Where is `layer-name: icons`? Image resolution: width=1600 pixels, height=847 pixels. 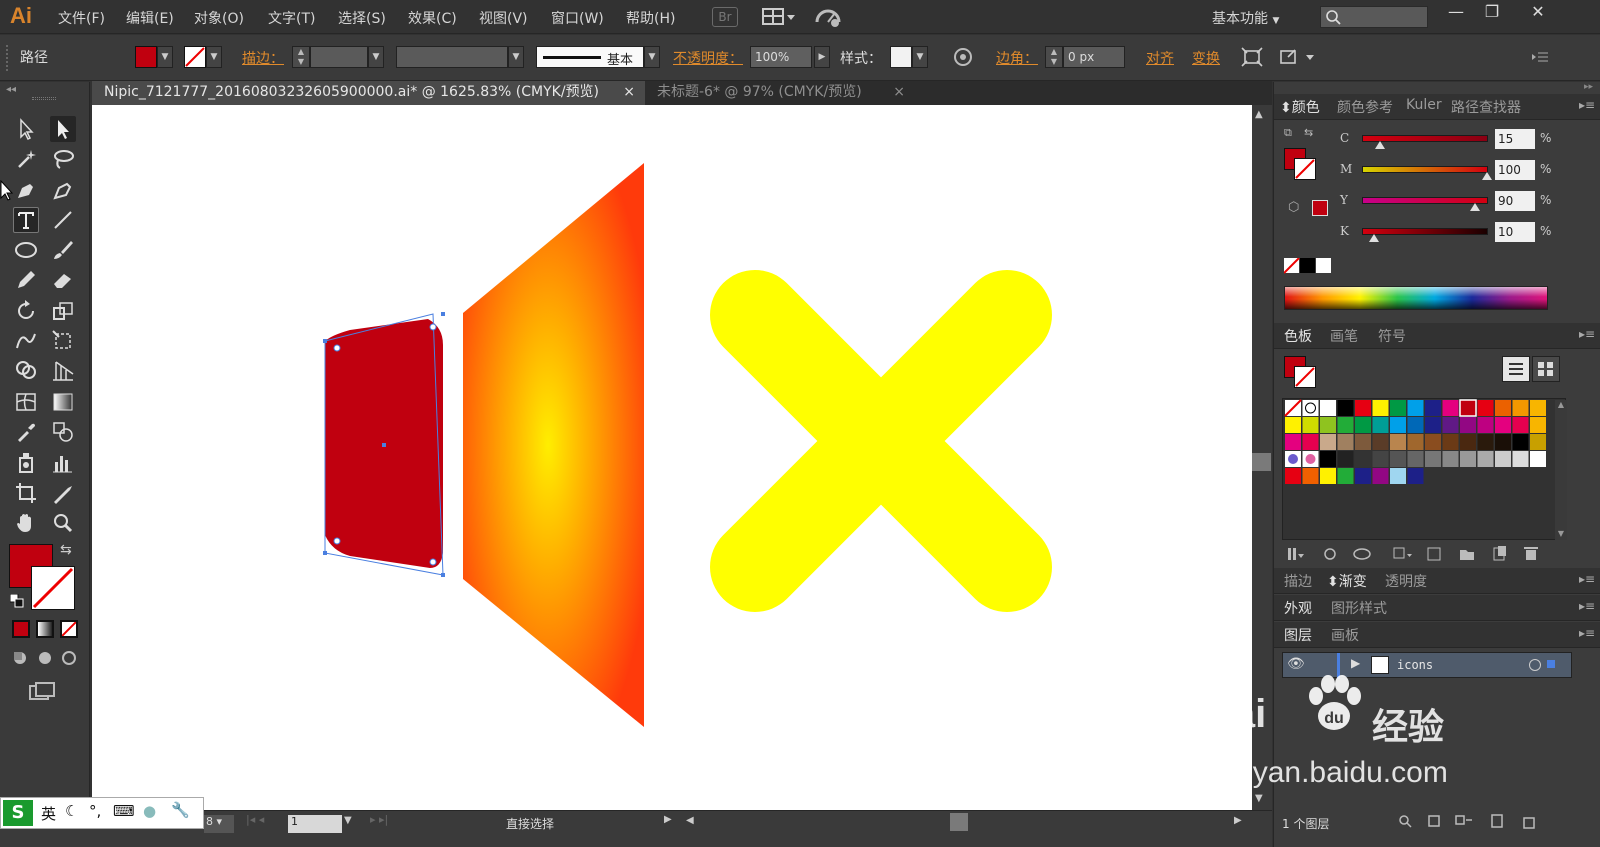
layer-name: icons is located at coordinates (1415, 665).